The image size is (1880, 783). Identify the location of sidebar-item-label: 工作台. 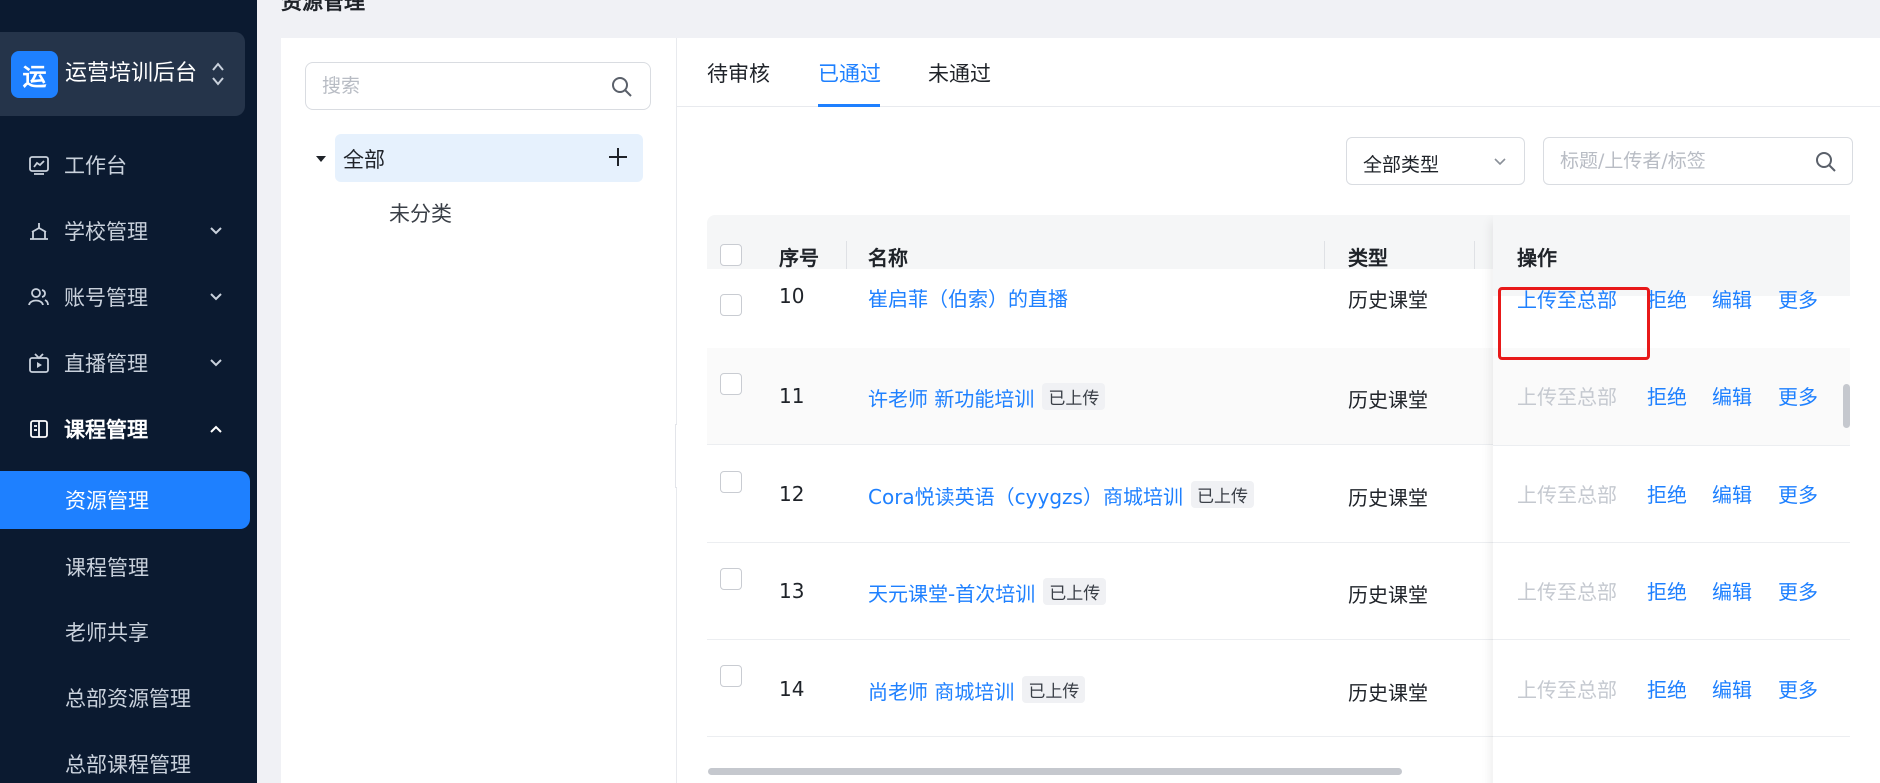
(95, 166).